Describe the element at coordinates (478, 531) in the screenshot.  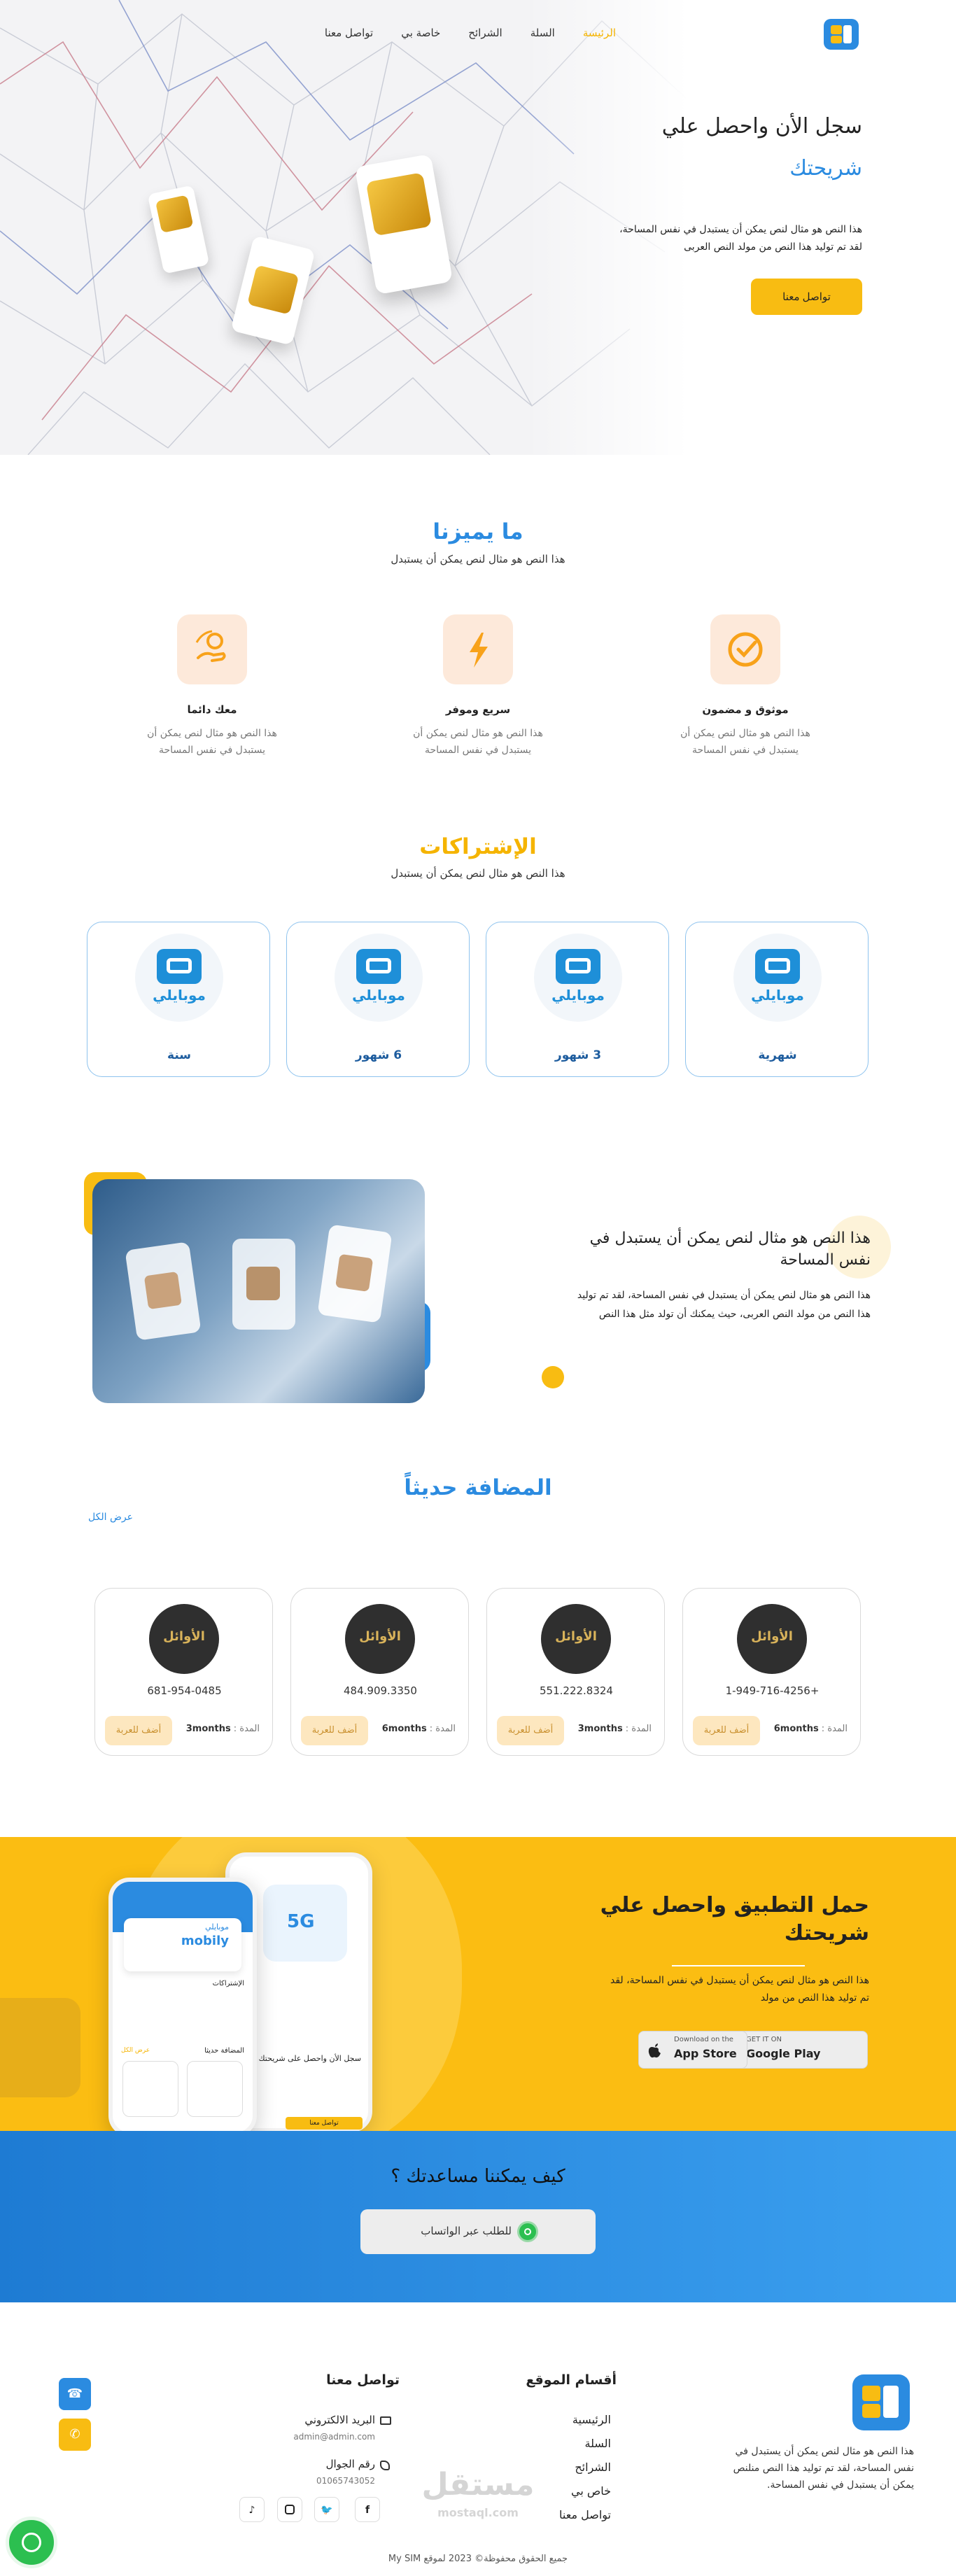
I see `features-title: ما يميزنا` at that location.